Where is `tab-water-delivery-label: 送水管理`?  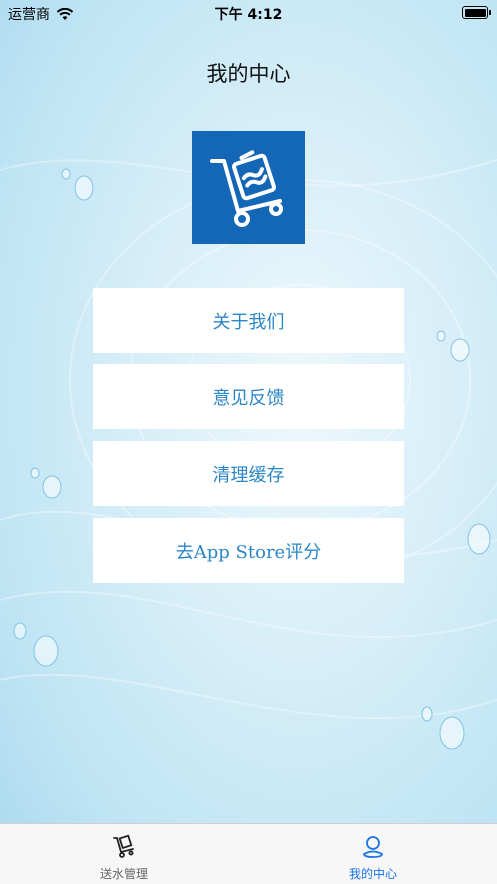 tab-water-delivery-label: 送水管理 is located at coordinates (123, 874).